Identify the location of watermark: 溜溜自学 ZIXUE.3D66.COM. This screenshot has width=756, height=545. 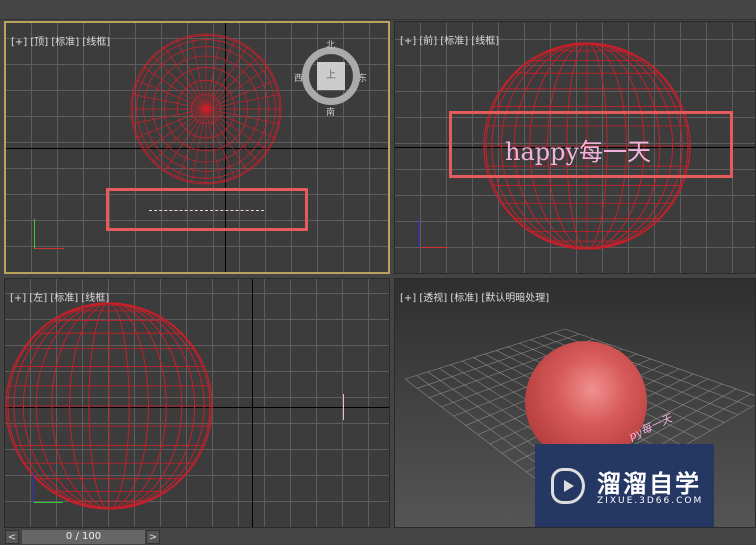
(624, 485).